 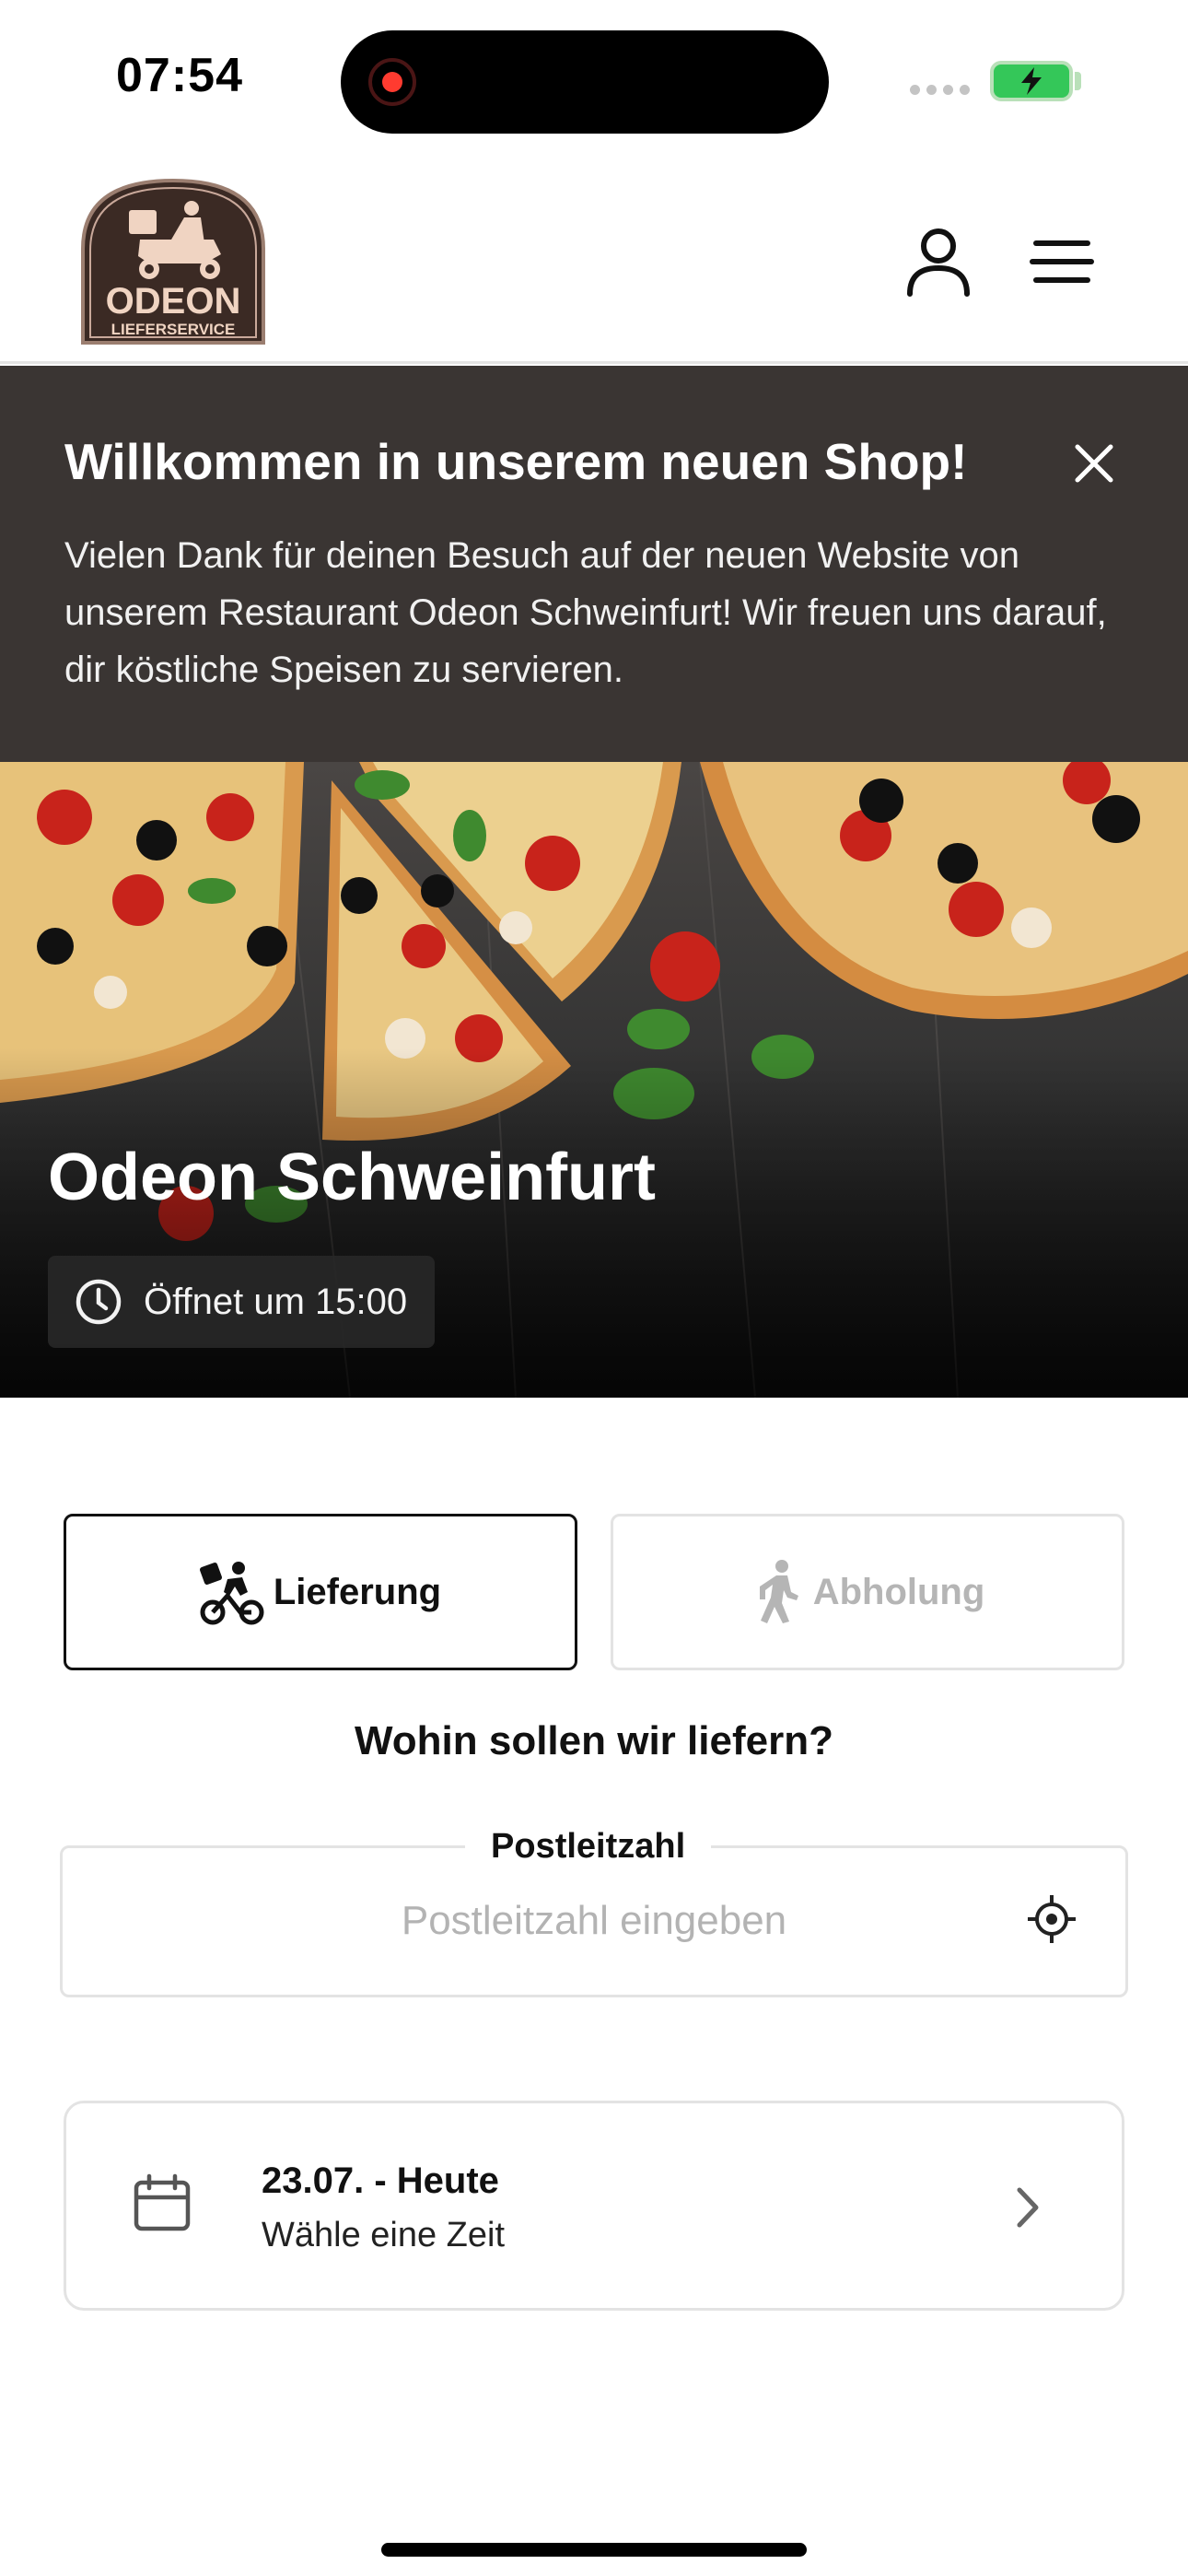 I want to click on banner-close-button, so click(x=1094, y=463).